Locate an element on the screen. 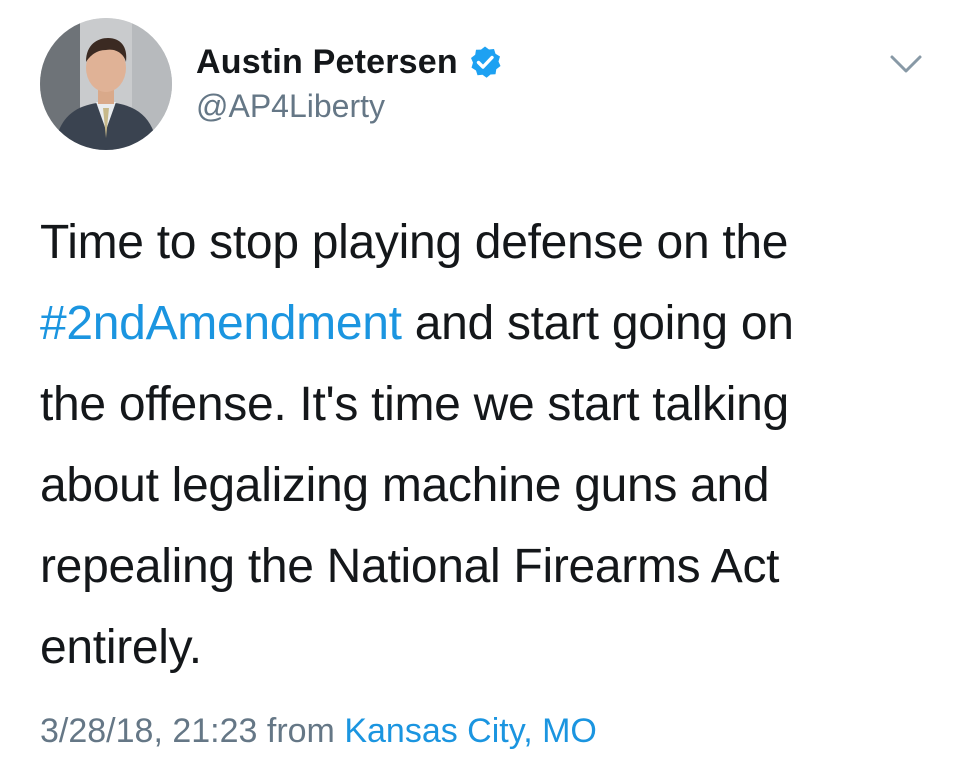 The height and width of the screenshot is (780, 960). location-link: Kansas City, MO is located at coordinates (470, 731).